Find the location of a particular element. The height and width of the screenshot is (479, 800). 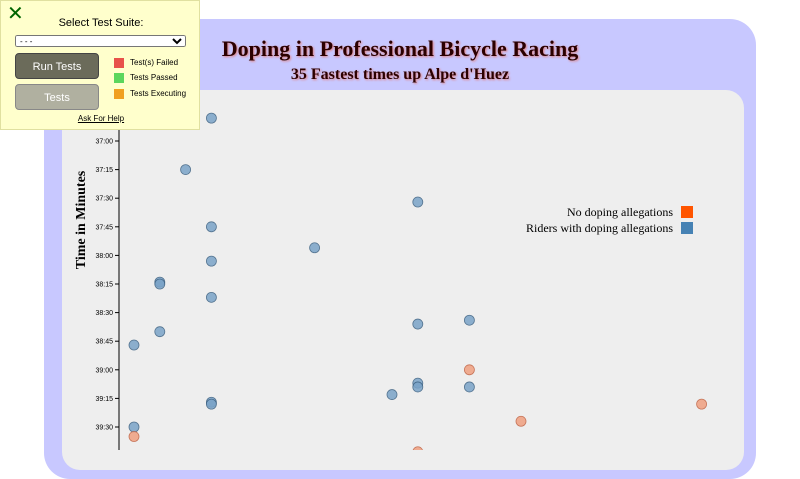

y-tick-label: 39:30 is located at coordinates (104, 428).